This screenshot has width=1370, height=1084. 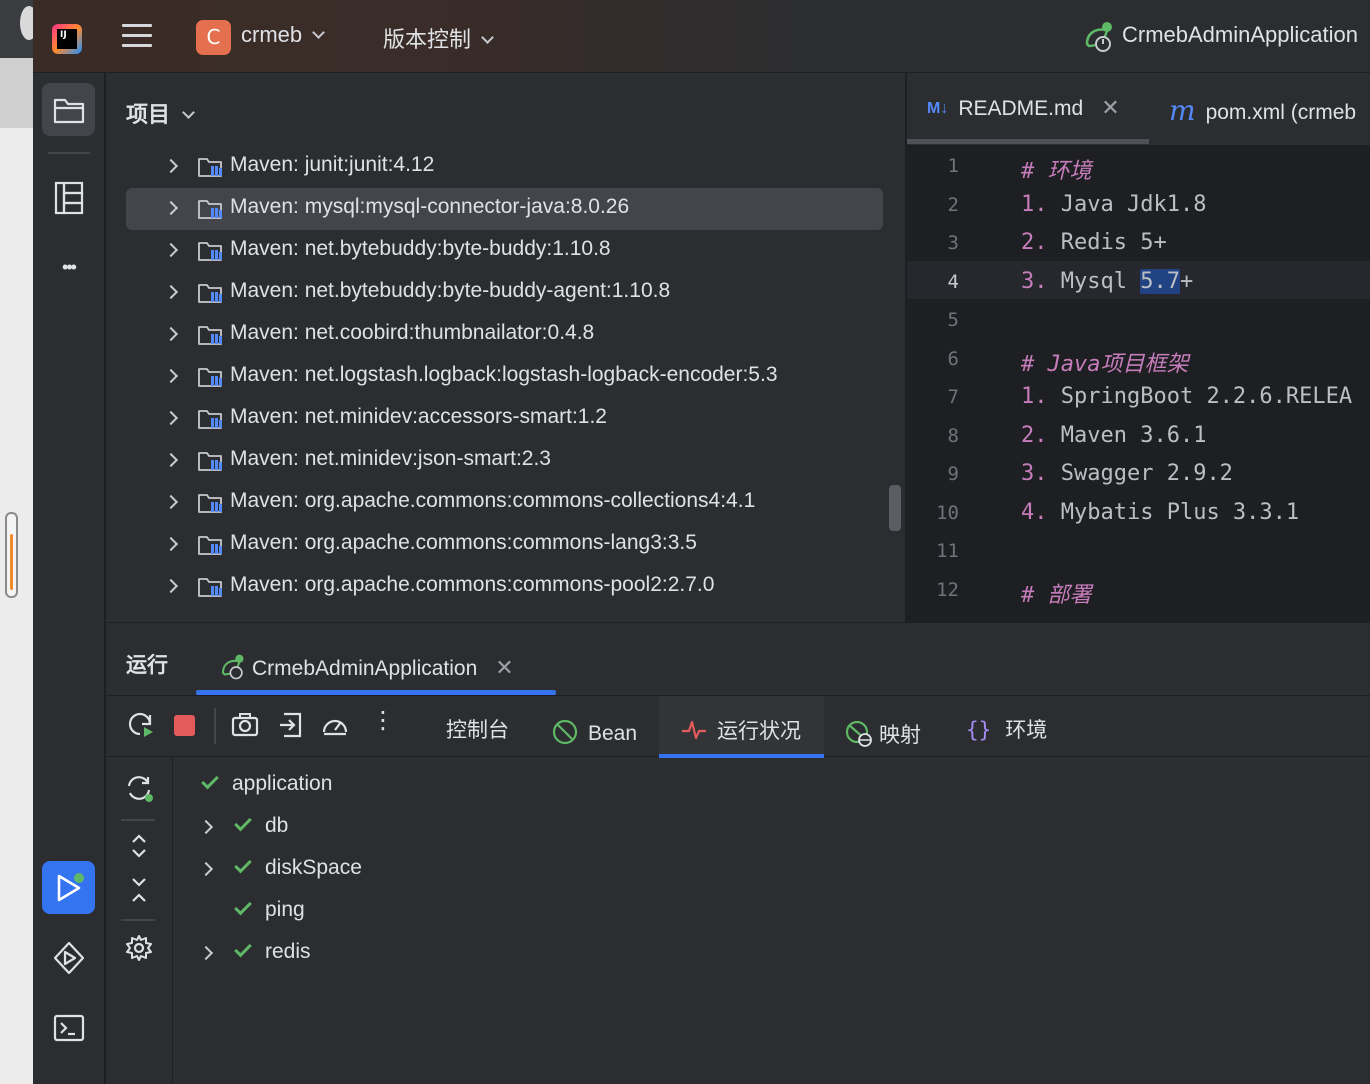 I want to click on run-tool-button, so click(x=68, y=887).